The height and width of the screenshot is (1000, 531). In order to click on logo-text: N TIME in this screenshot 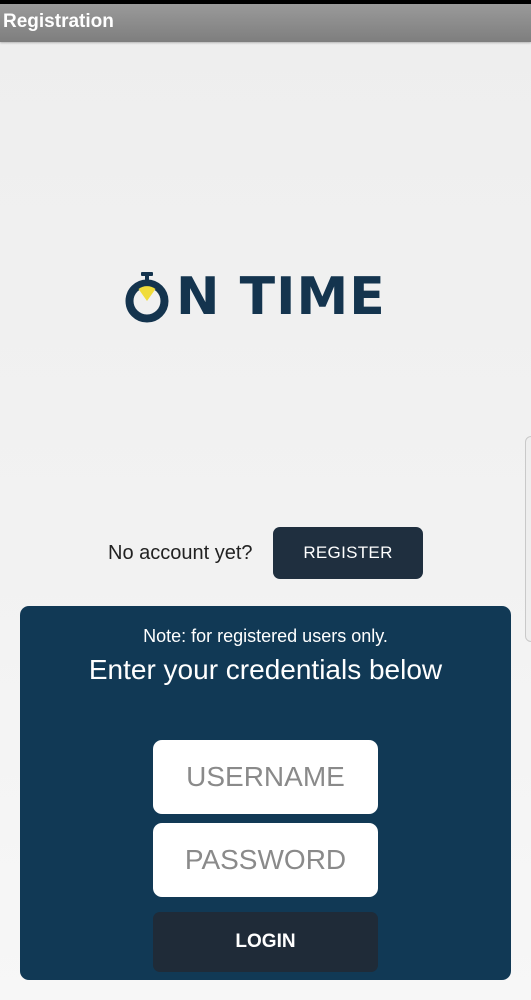, I will do `click(281, 297)`.